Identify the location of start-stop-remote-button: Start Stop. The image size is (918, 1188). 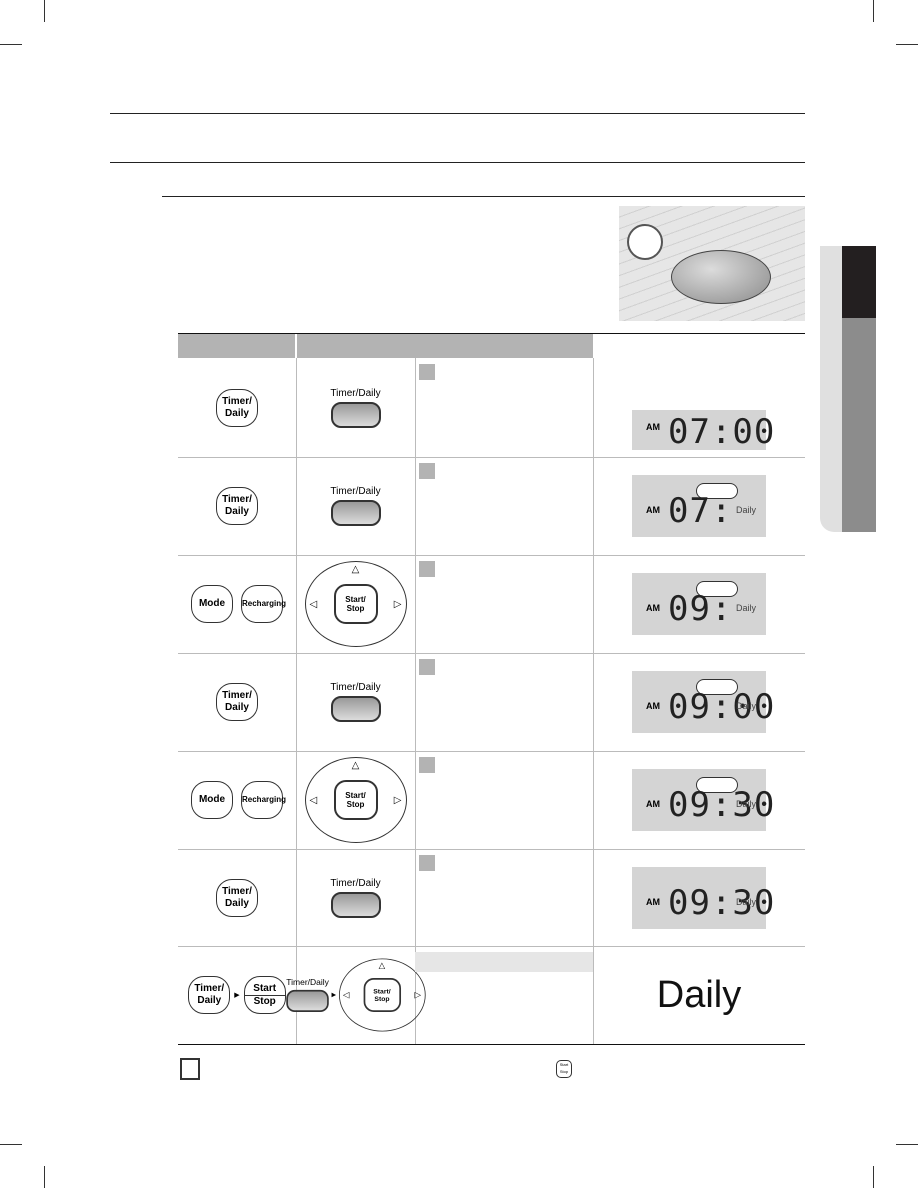
(264, 995).